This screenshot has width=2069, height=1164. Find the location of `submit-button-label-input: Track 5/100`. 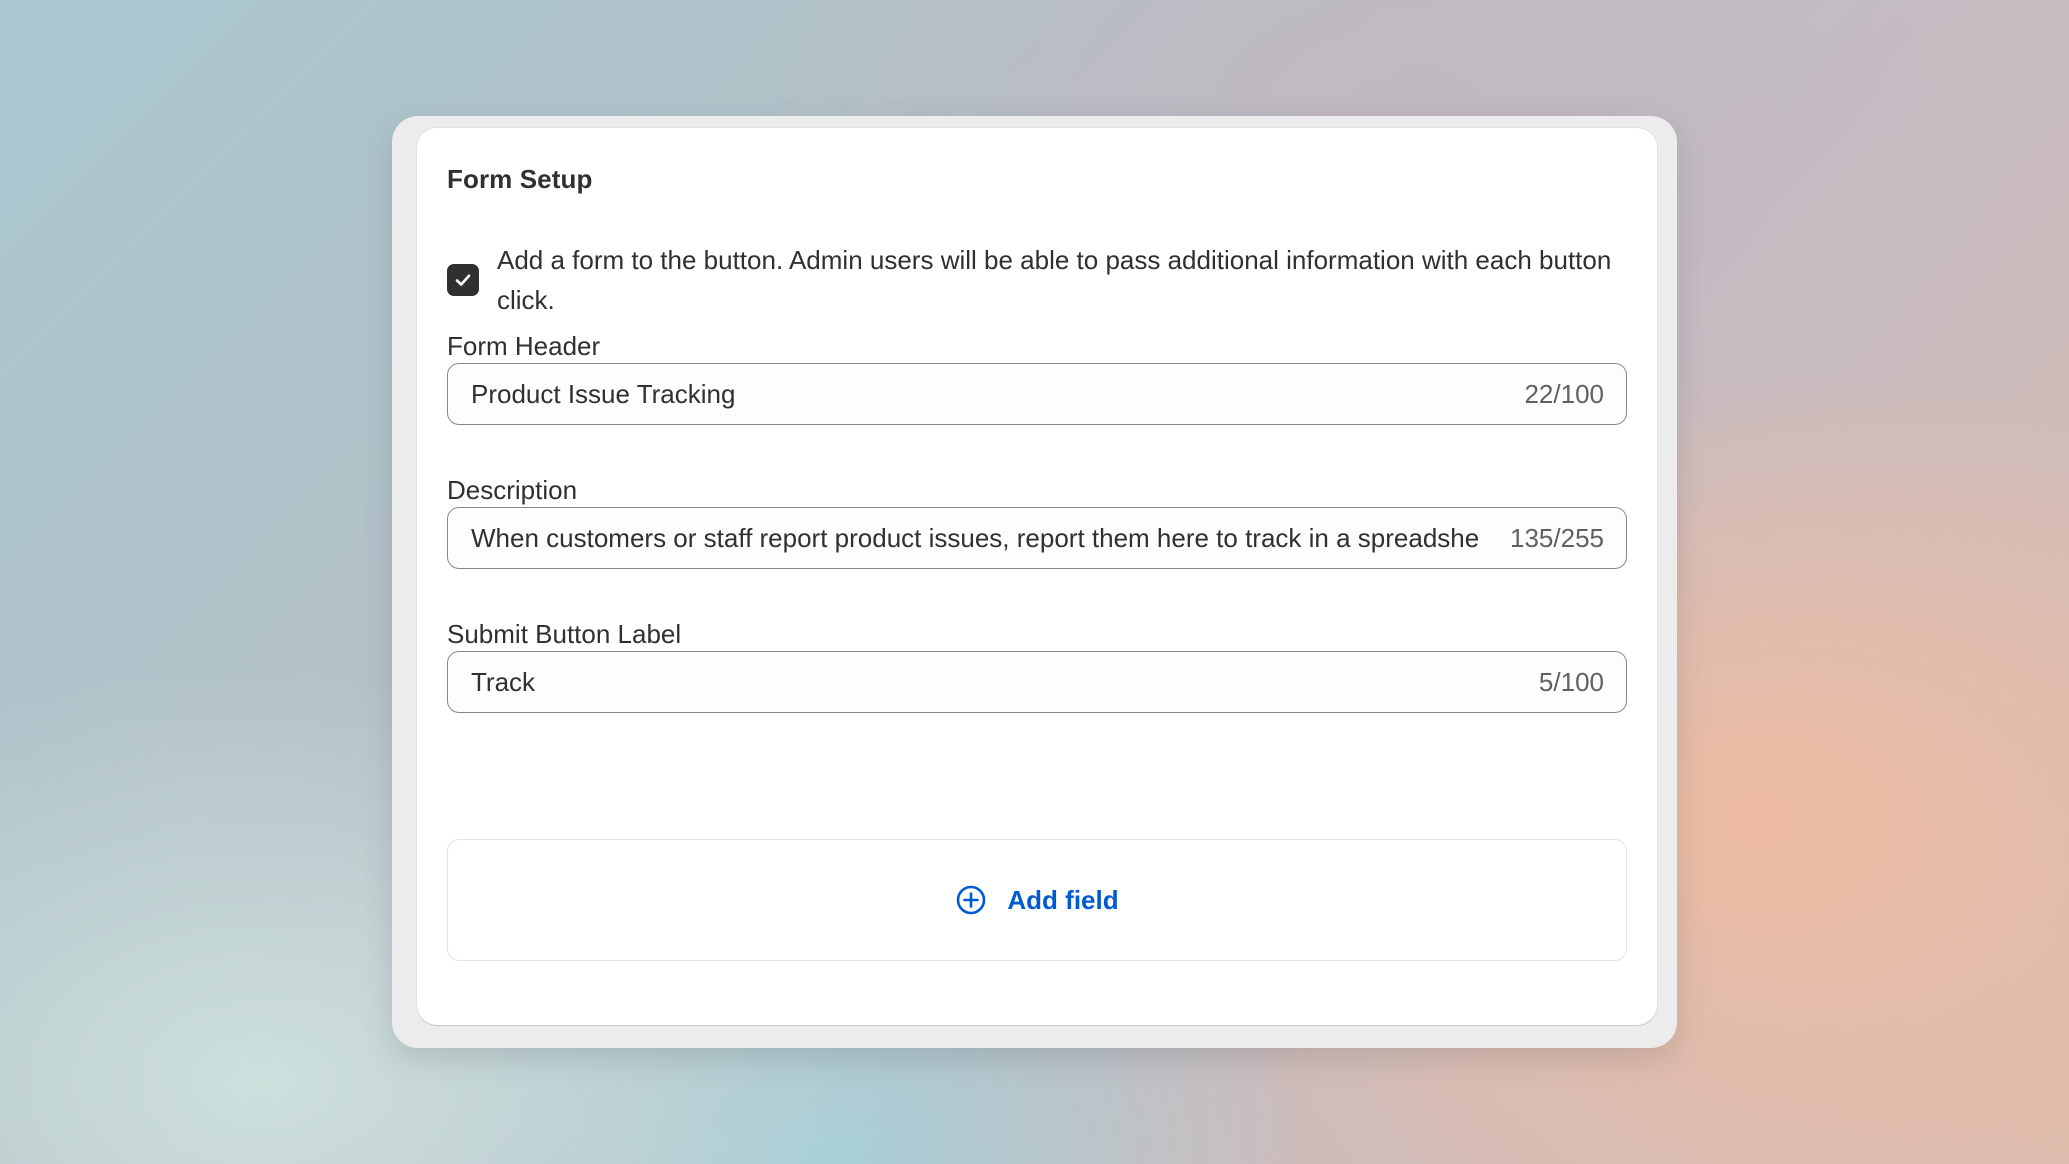

submit-button-label-input: Track 5/100 is located at coordinates (1037, 682).